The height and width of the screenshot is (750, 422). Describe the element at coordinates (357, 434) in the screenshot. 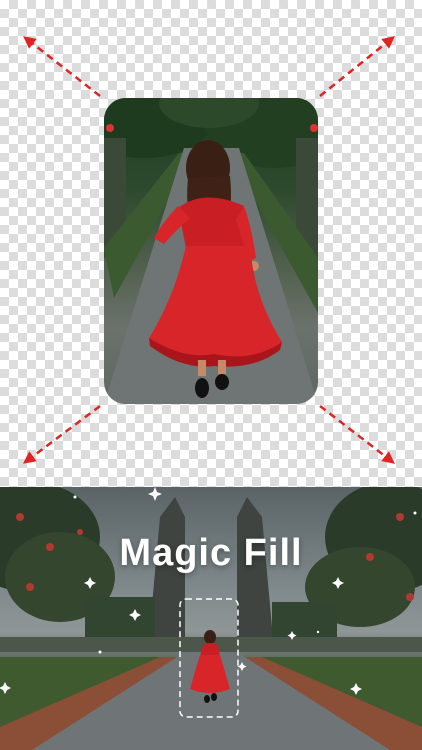

I see `expand-arrow-bottom-right-icon` at that location.